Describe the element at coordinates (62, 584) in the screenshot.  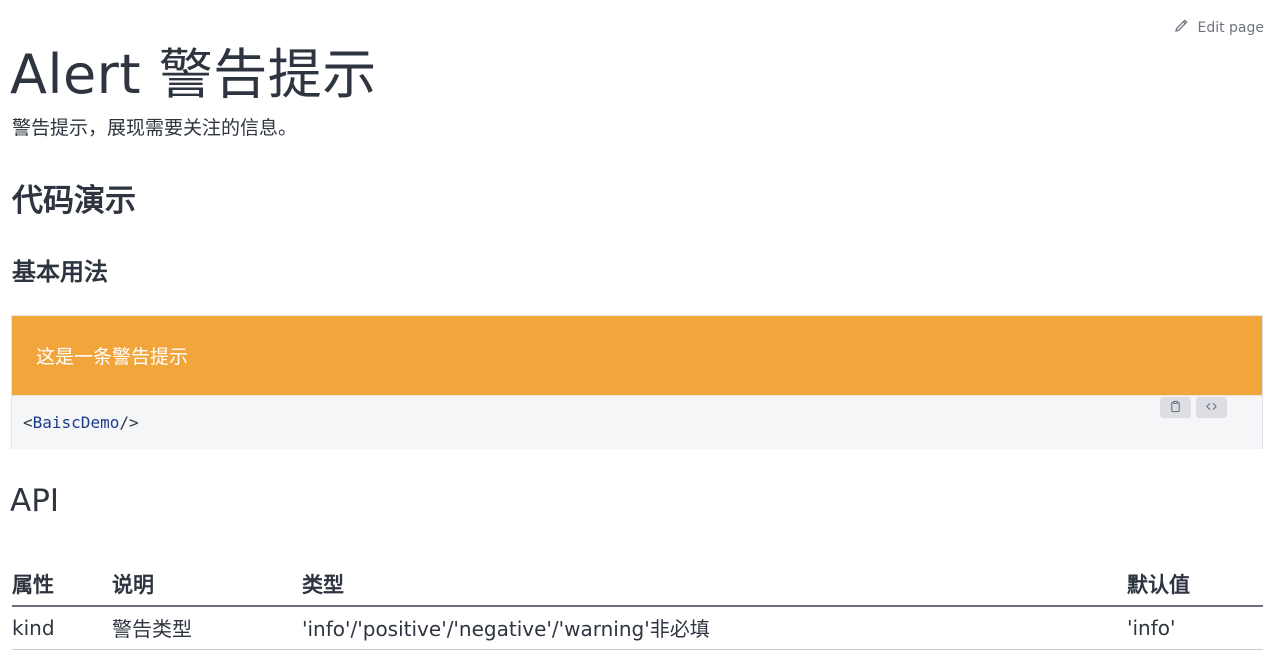
I see `header-property: 属性` at that location.